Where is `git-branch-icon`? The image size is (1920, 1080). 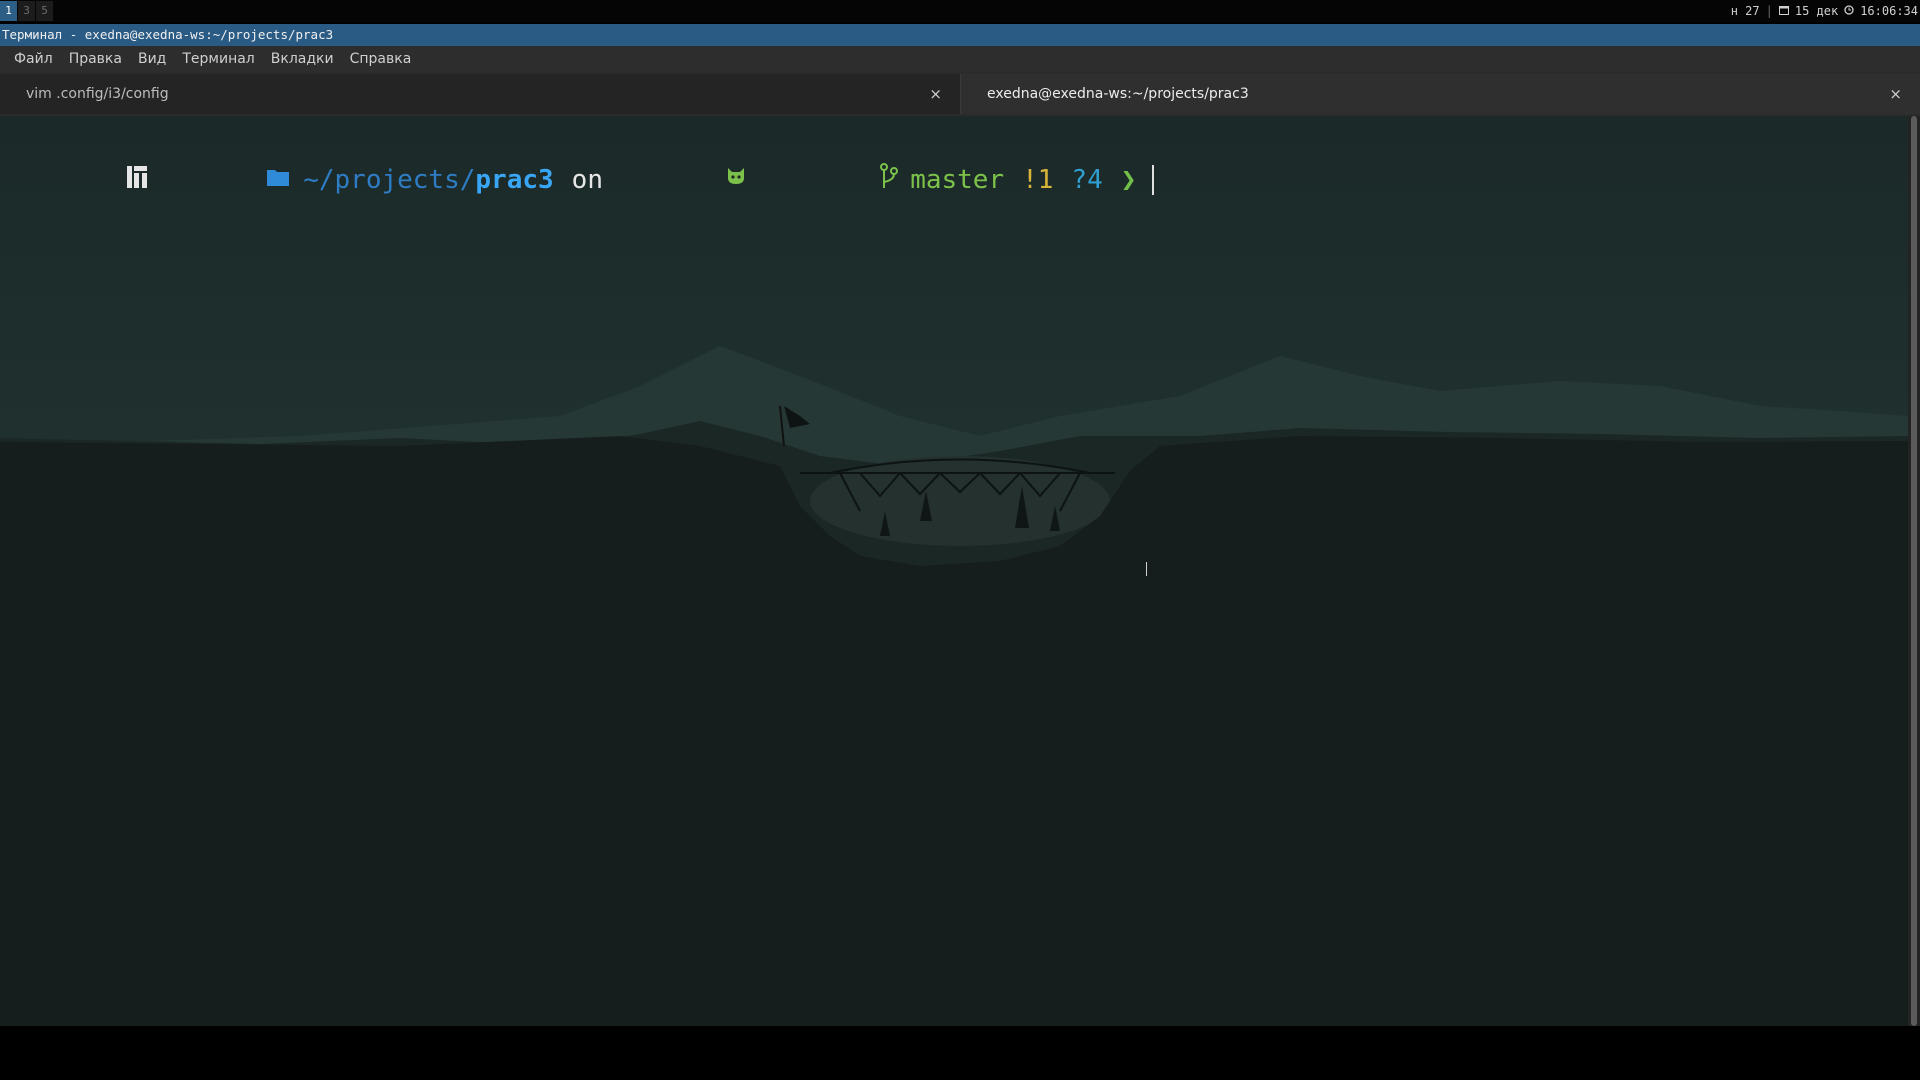
git-branch-icon is located at coordinates (827, 180).